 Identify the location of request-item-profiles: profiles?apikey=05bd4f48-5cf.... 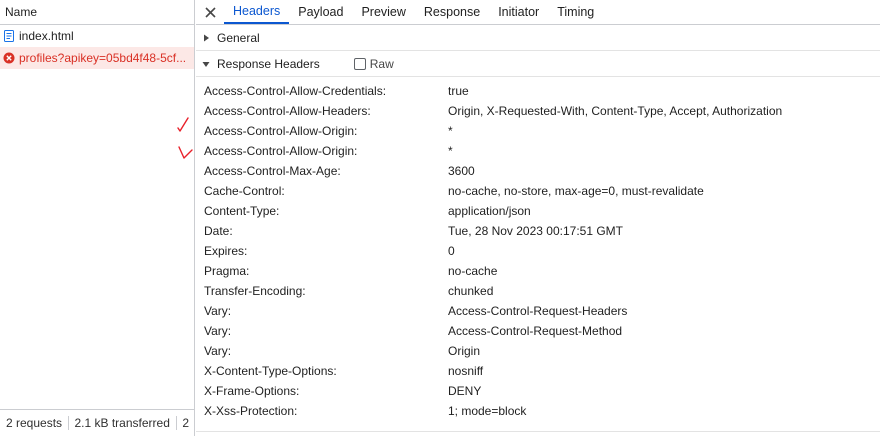
(97, 58).